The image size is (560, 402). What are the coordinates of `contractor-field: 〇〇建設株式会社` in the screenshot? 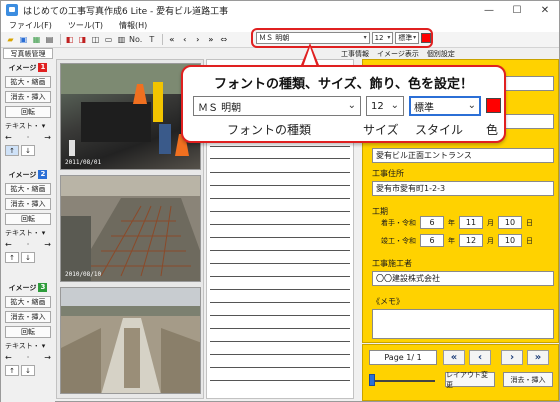 It's located at (463, 278).